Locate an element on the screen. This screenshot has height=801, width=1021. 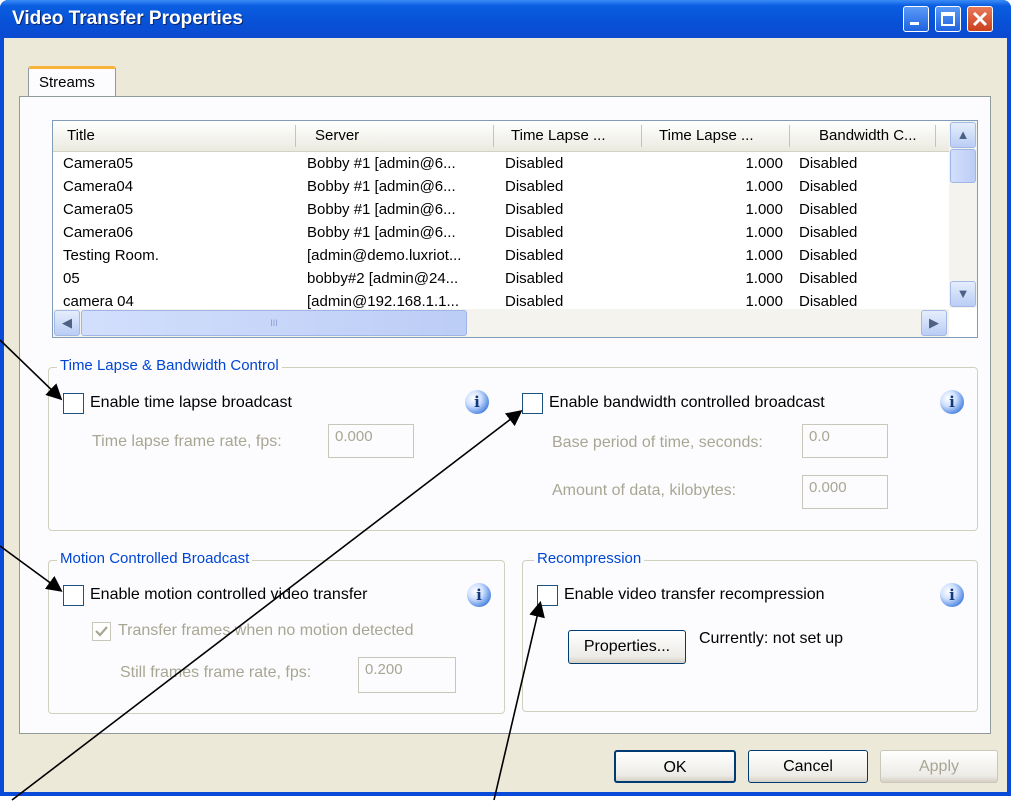
arrow-to-recompression is located at coordinates (519, 700).